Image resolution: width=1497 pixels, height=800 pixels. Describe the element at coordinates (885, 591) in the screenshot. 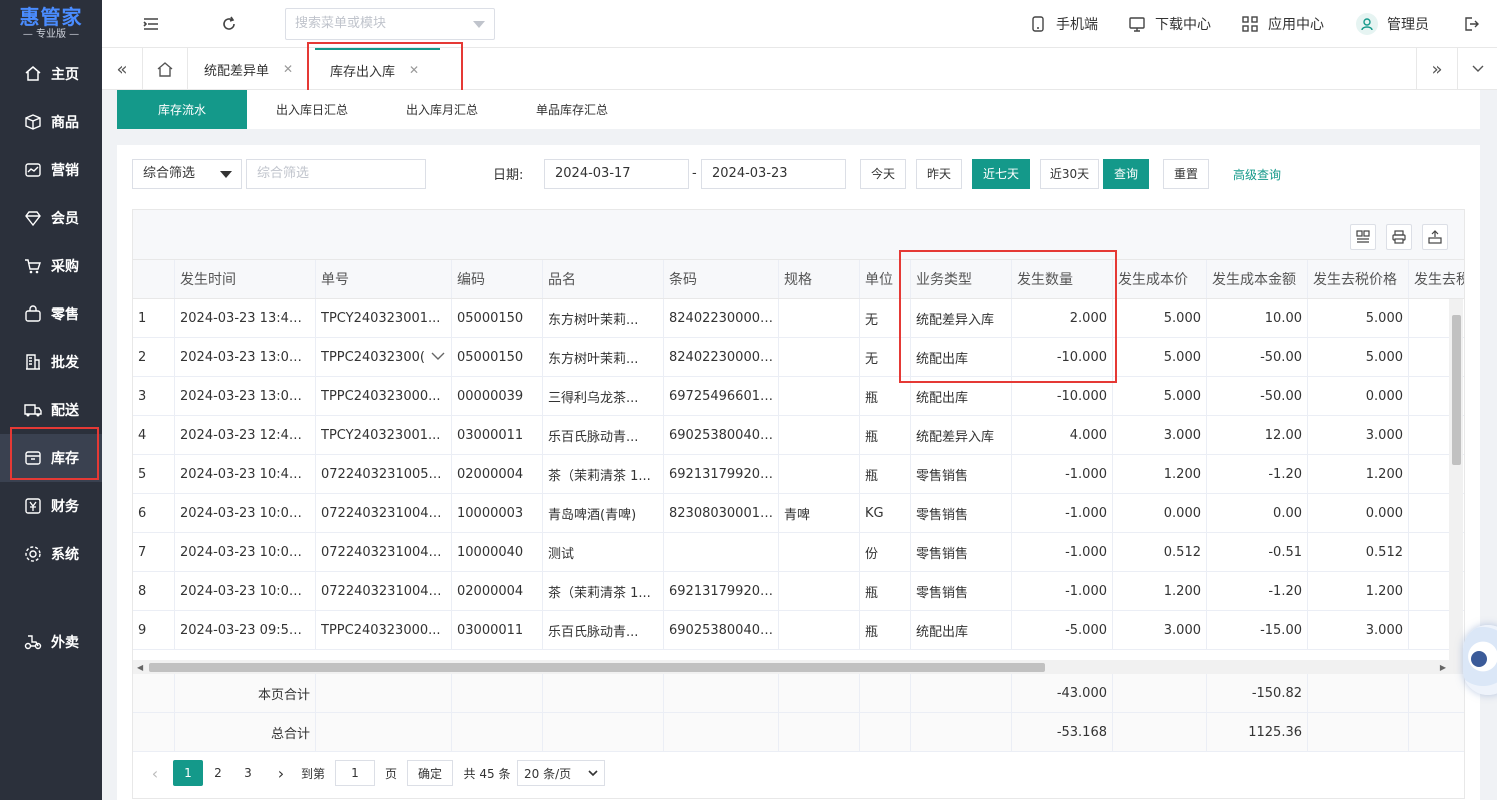

I see `table-cell: 瓶` at that location.